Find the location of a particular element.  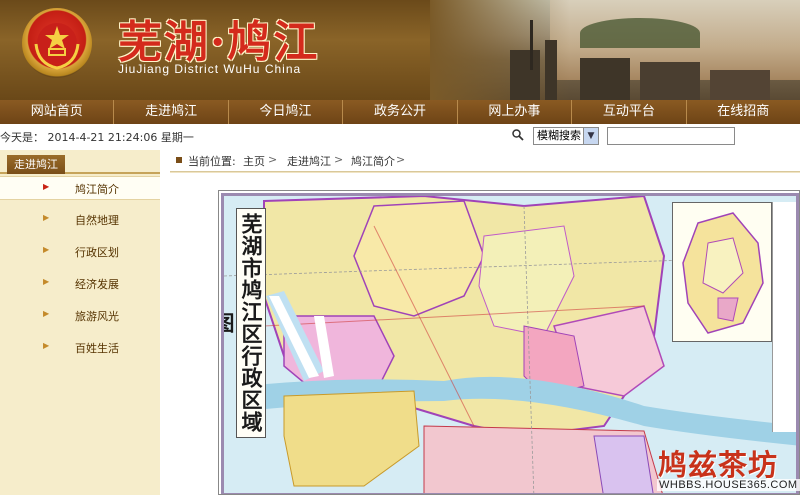

watermark-logo: 鸠兹茶坊 is located at coordinates (718, 465).